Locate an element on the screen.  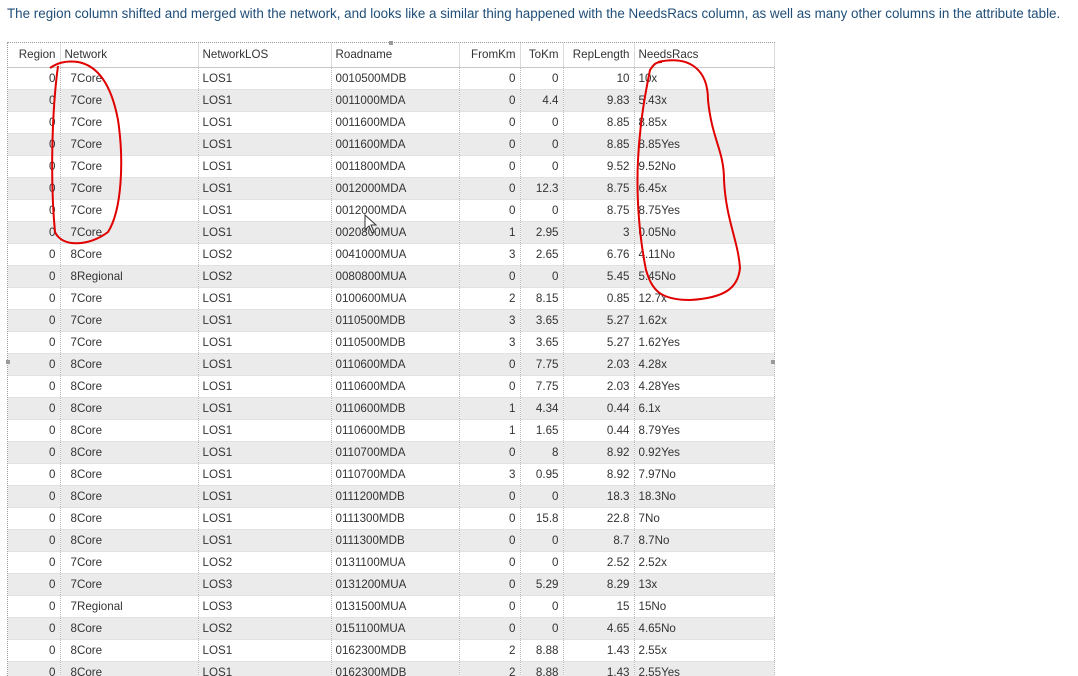
column-header-needsracs: NeedsRacs is located at coordinates (704, 55).